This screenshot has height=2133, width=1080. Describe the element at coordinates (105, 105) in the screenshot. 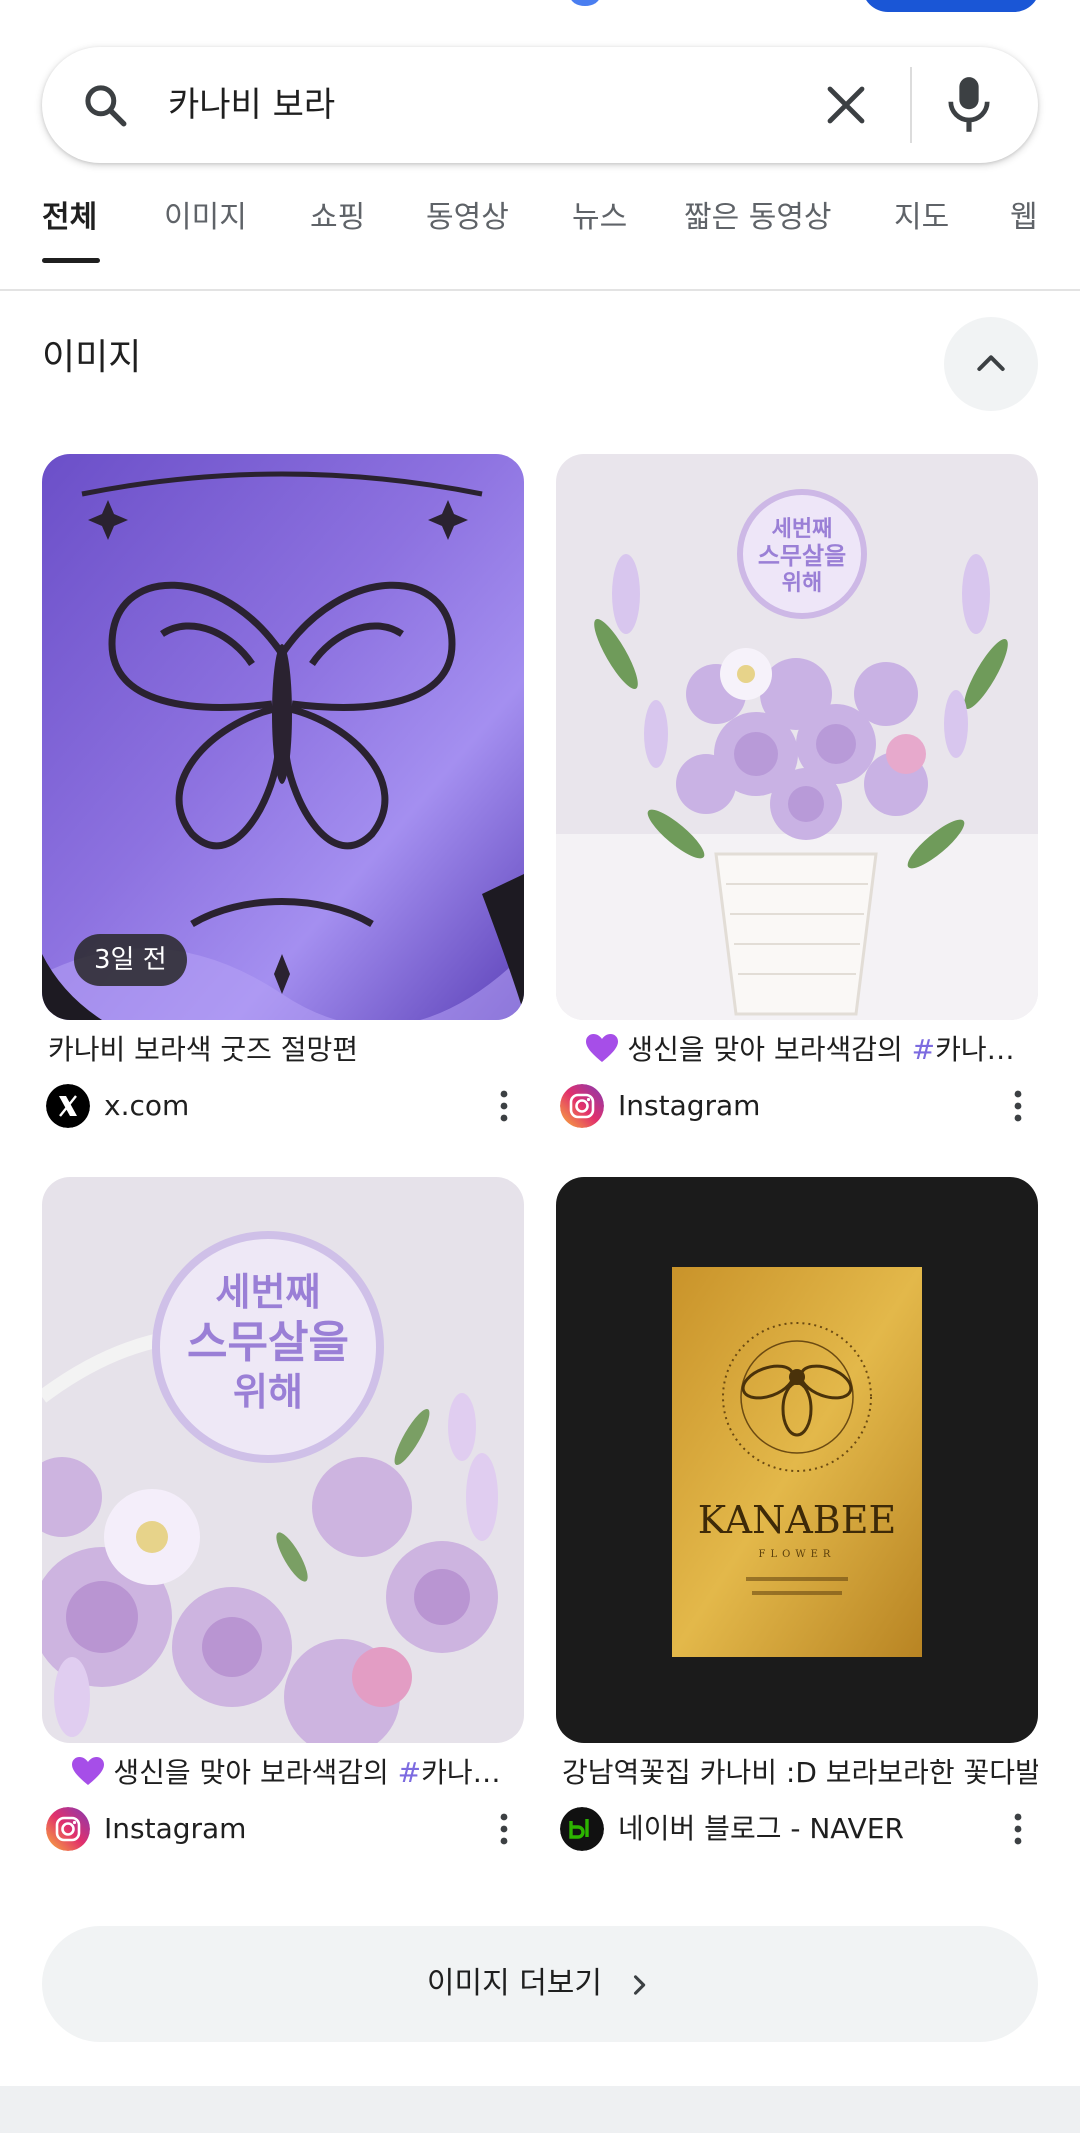

I see `search-icon` at that location.